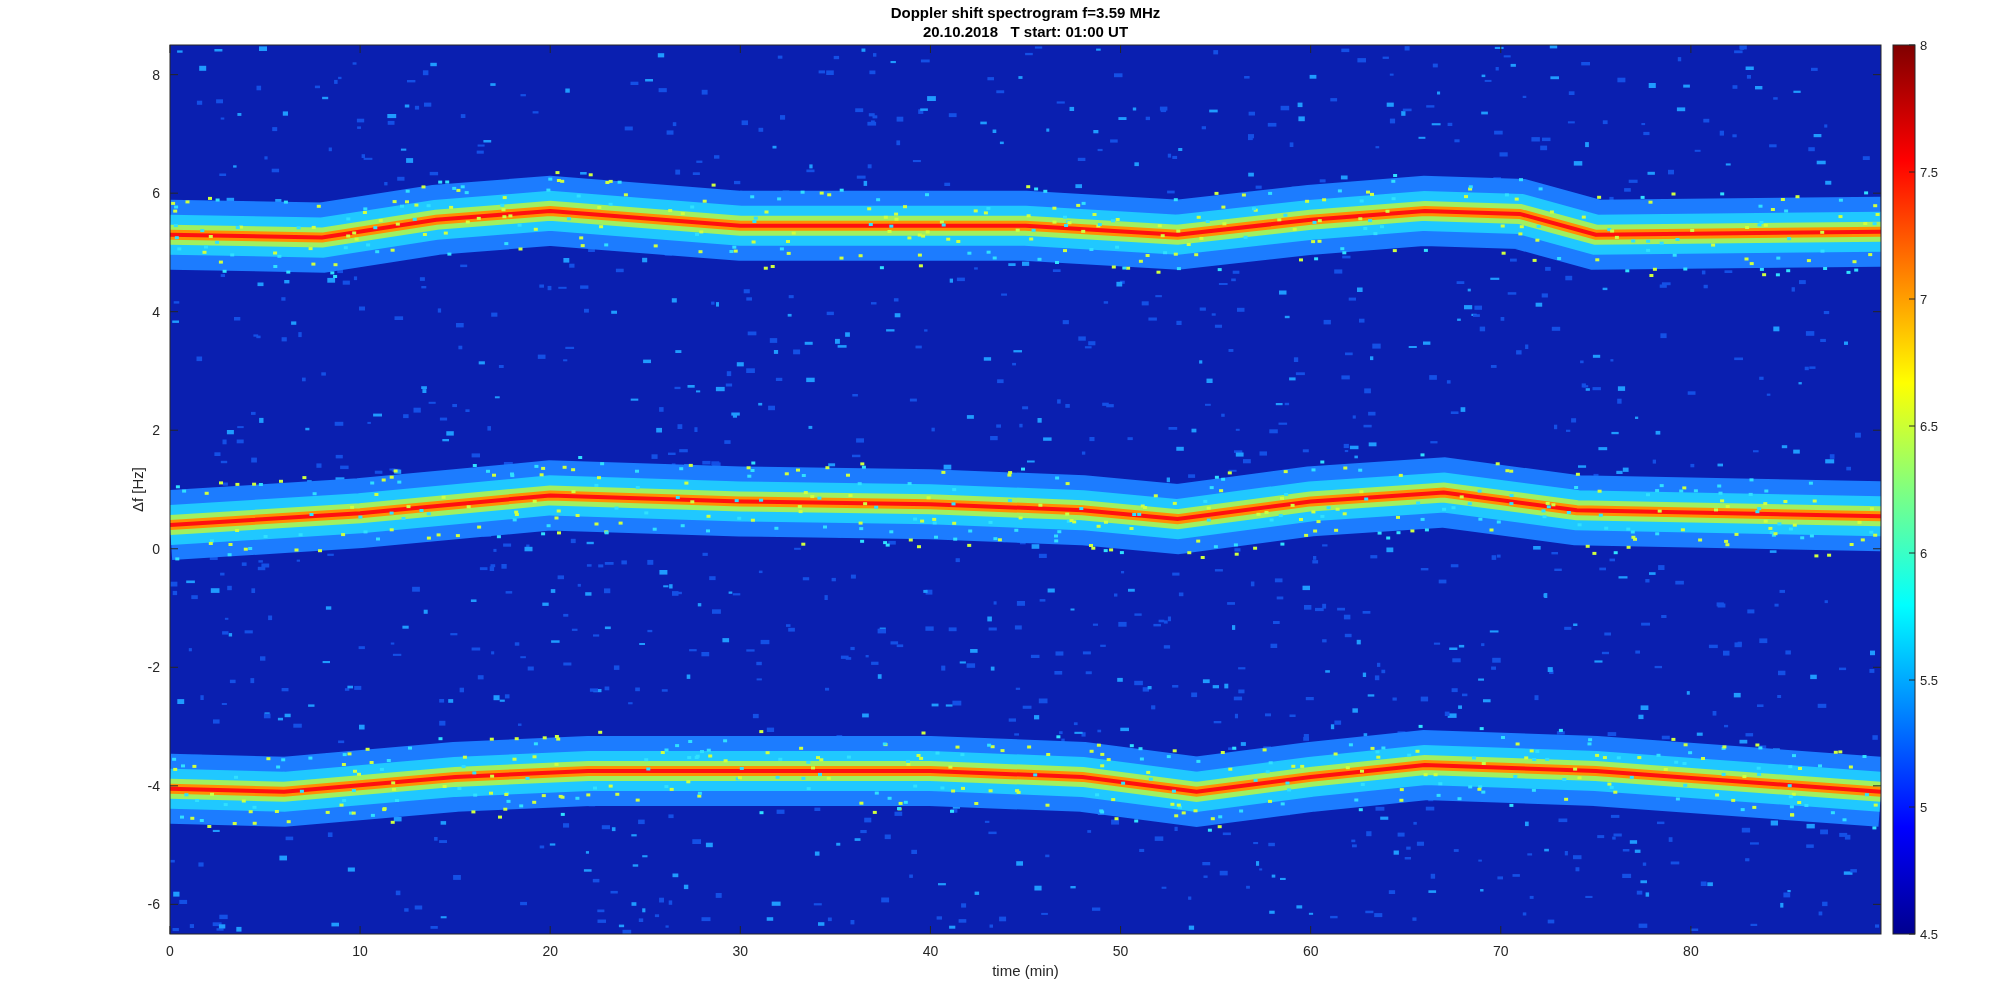  I want to click on colorbar-tick-label: 8, so click(1924, 45).